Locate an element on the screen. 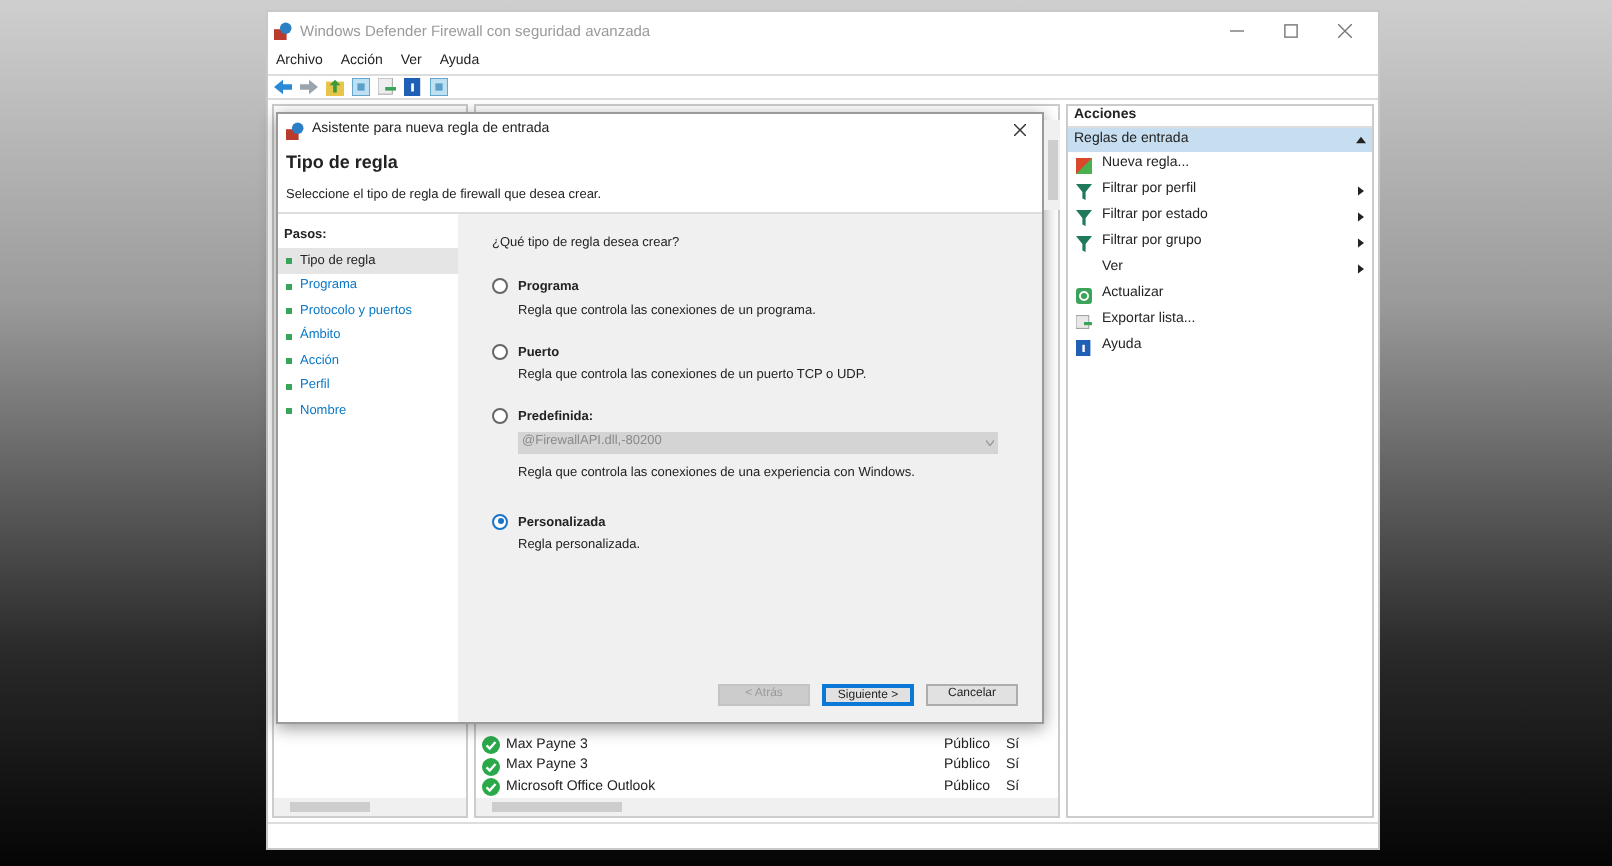 The image size is (1612, 866). dropdown-caret-icon is located at coordinates (990, 442).